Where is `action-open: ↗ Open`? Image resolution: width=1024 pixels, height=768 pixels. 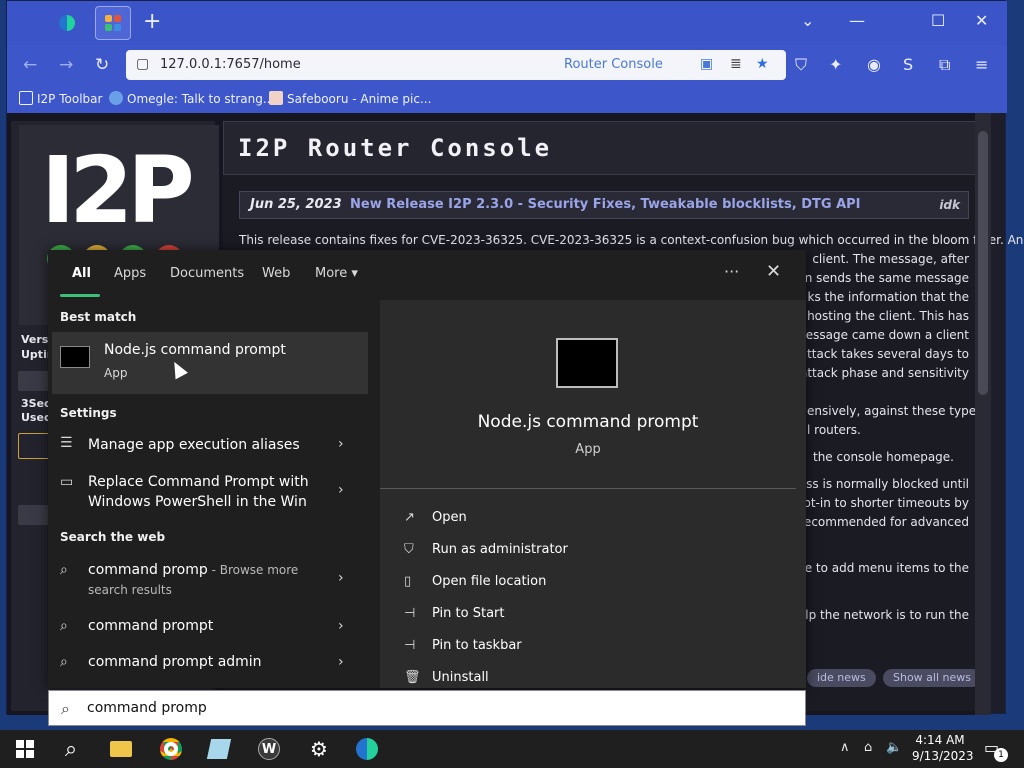 action-open: ↗ Open is located at coordinates (590, 522).